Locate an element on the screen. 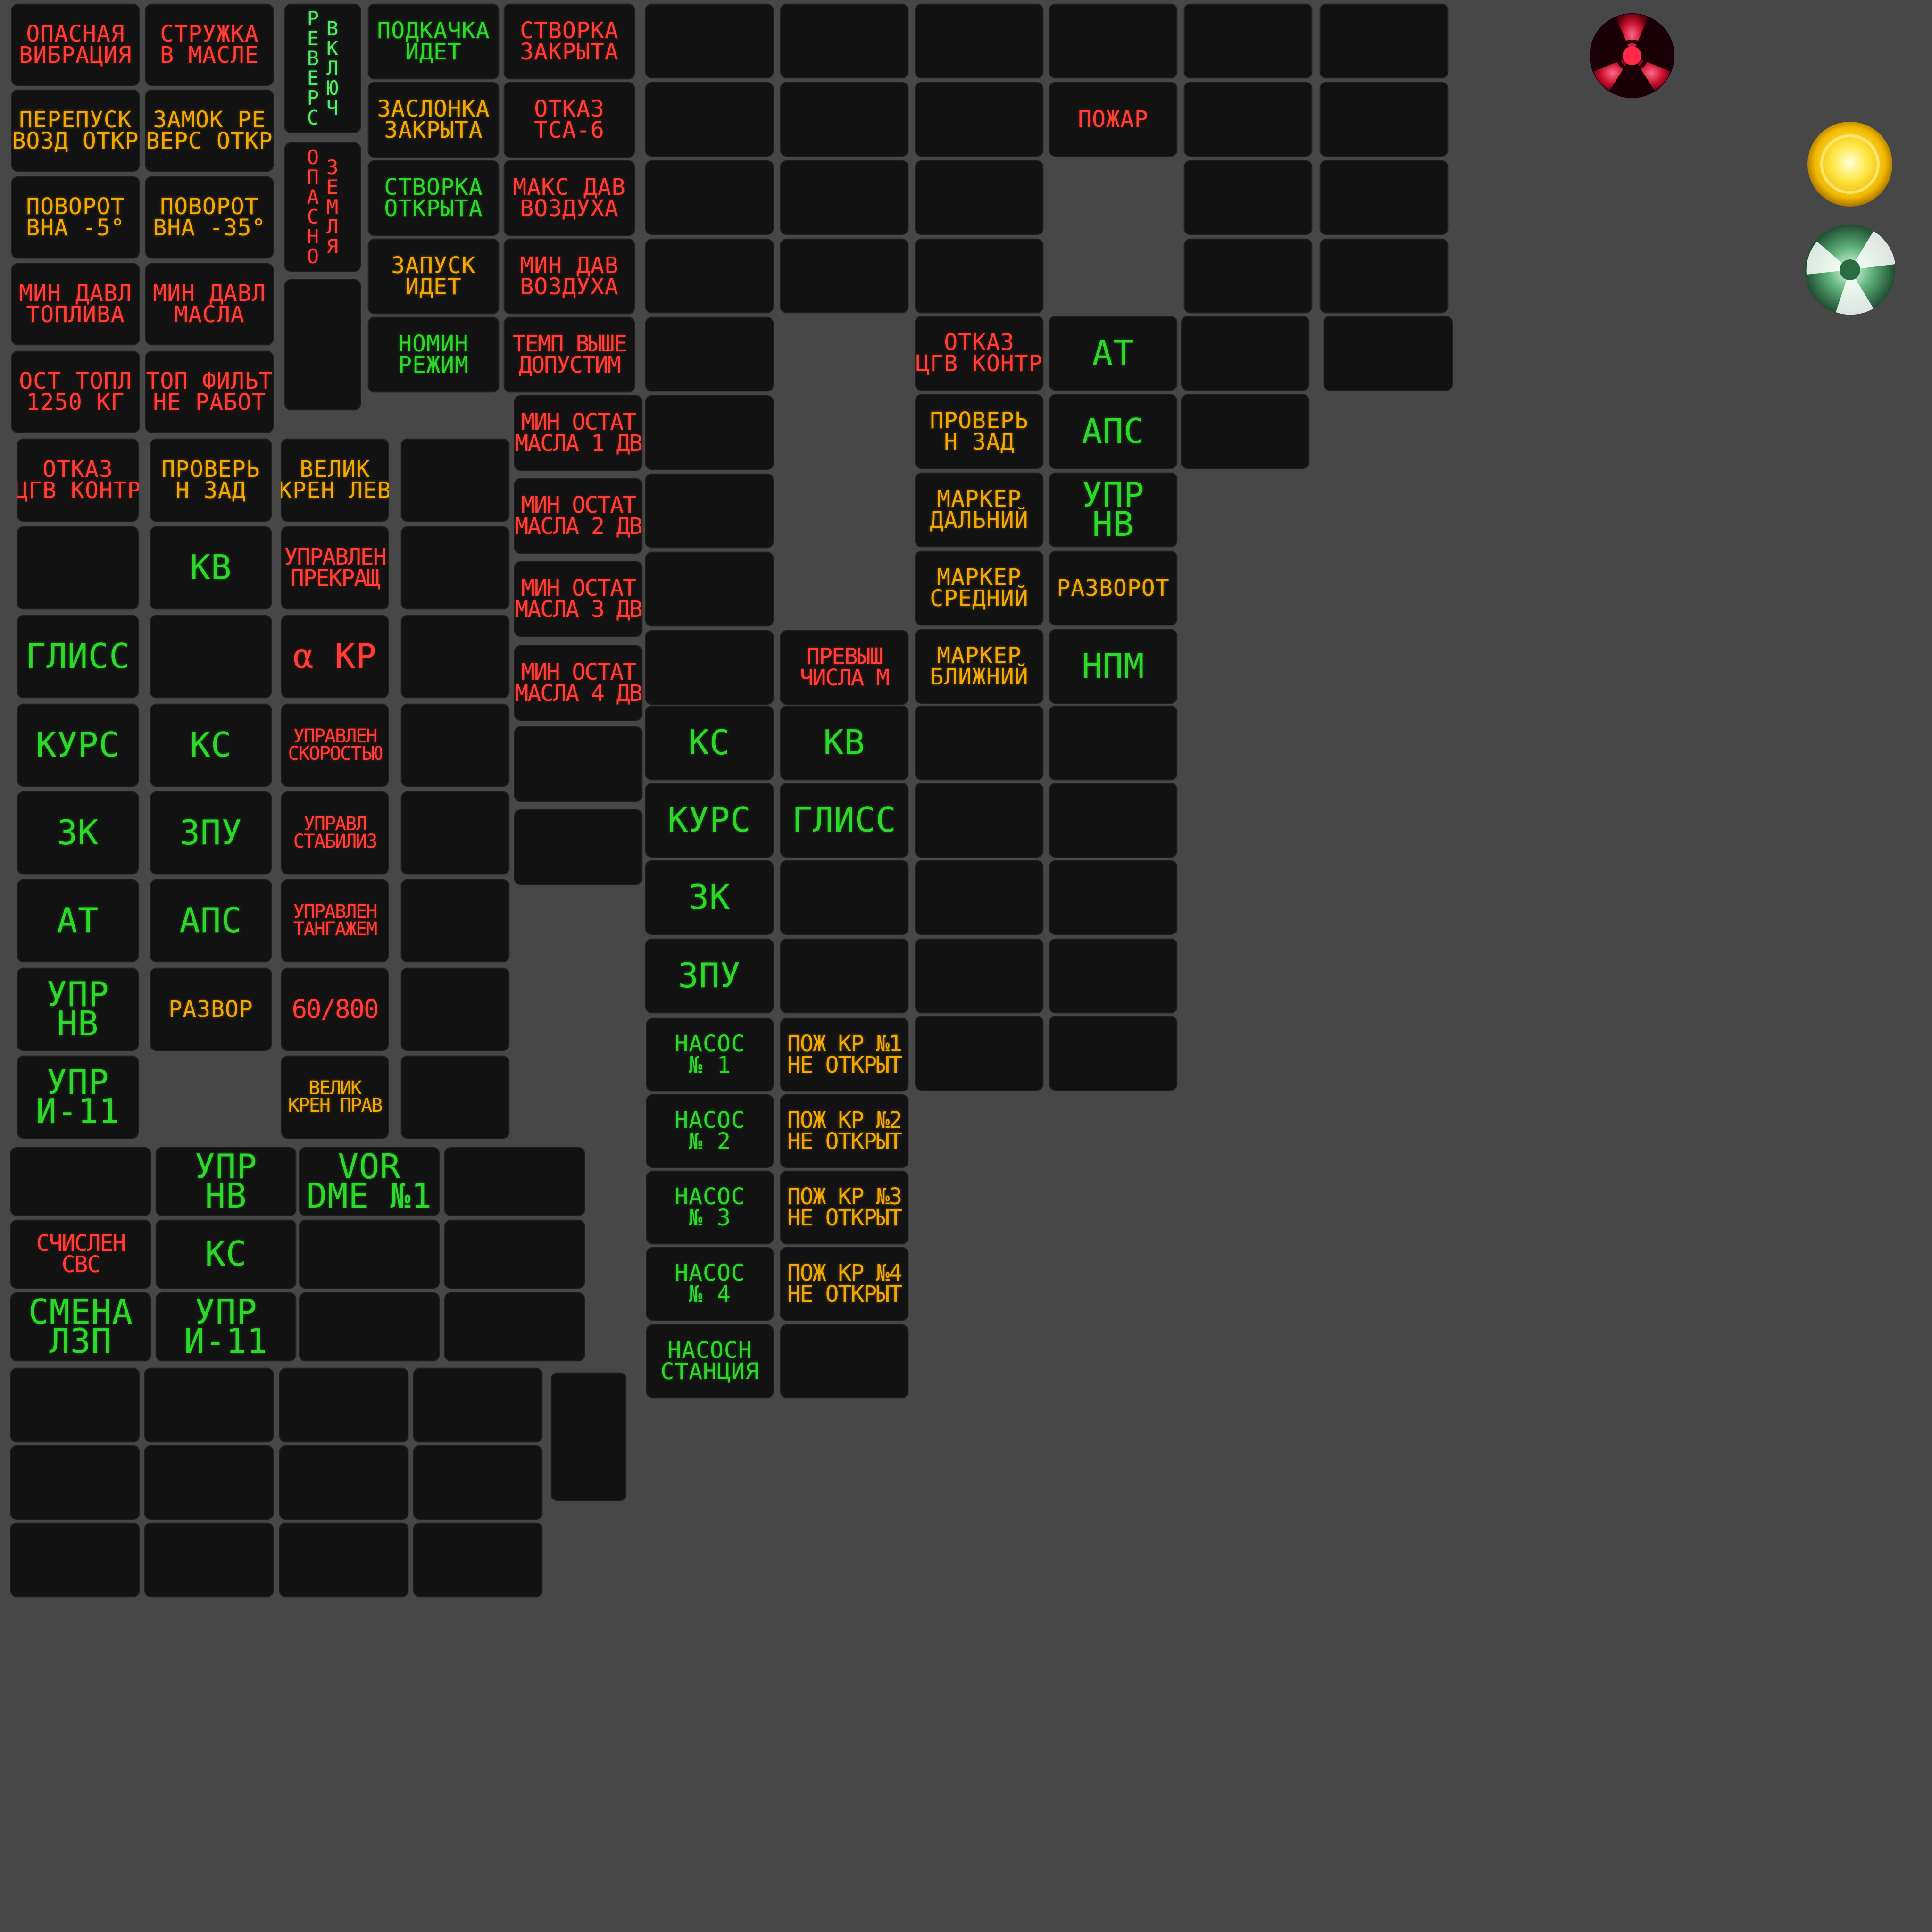  warning-tile-min-oil-pressure: МИН ДАВЛ МАСЛА is located at coordinates (209, 304).